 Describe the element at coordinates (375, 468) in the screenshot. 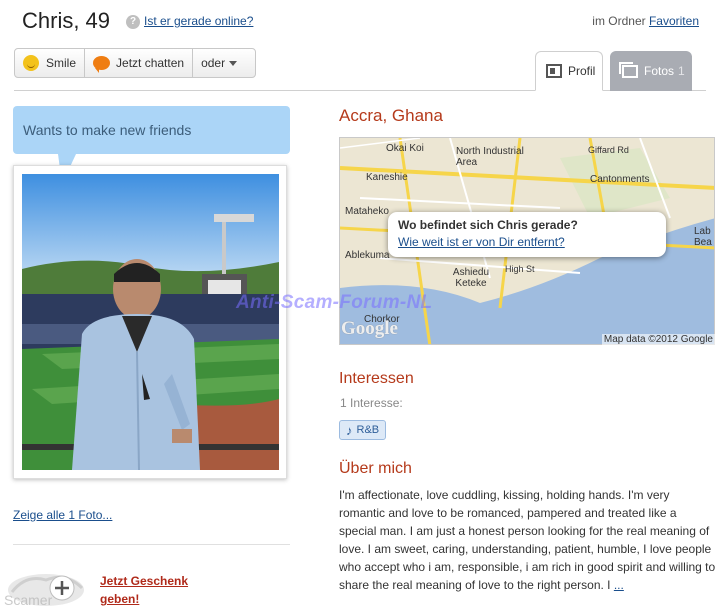

I see `about-title: Über mich` at that location.